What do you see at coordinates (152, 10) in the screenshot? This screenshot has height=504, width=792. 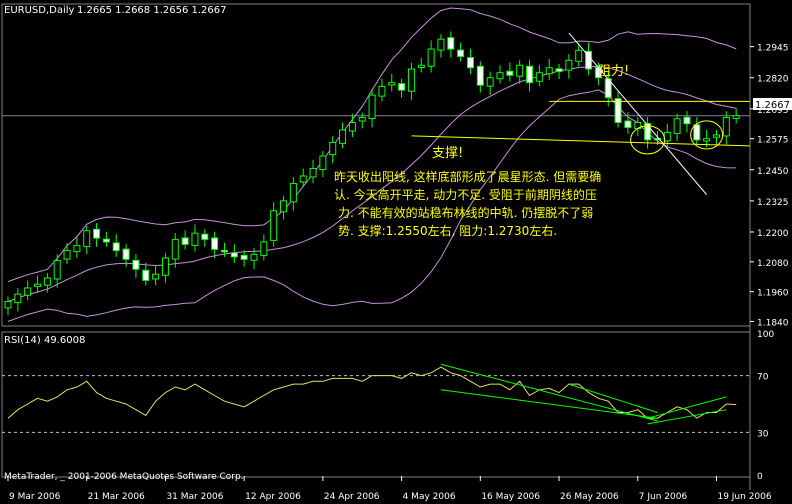 I see `ohlc-header: 1.2665 1.2668 1.2656 1.2667` at bounding box center [152, 10].